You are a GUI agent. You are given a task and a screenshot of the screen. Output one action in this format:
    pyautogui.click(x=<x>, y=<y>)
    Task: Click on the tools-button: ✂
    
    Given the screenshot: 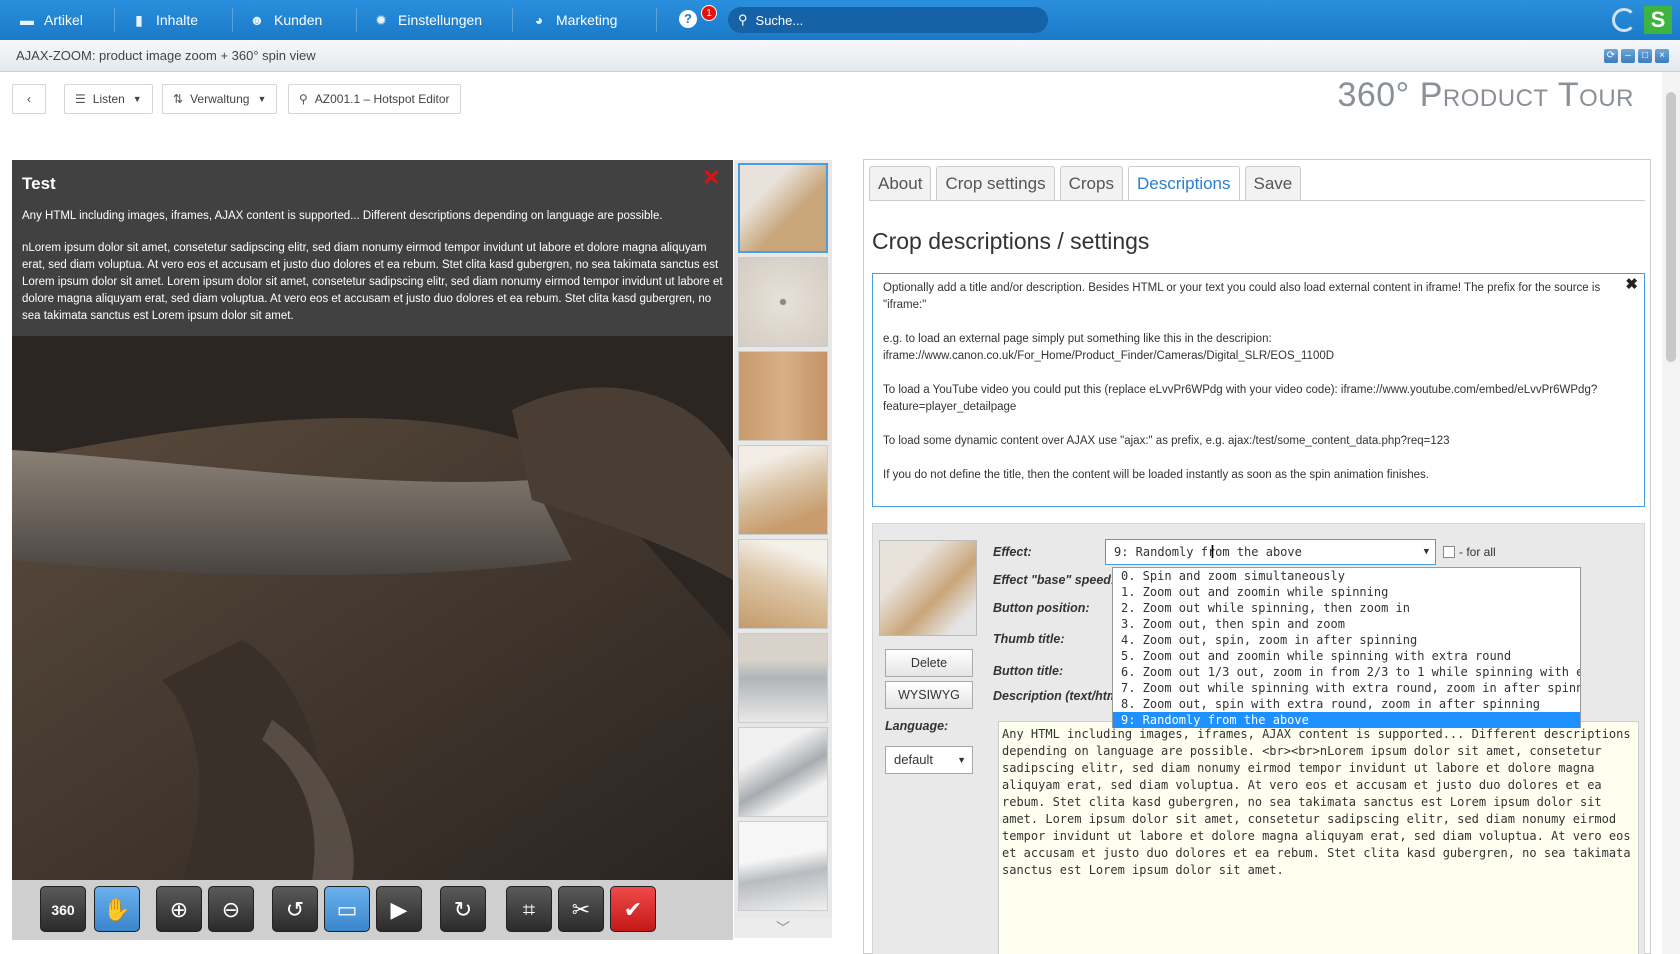 What is the action you would take?
    pyautogui.click(x=581, y=909)
    